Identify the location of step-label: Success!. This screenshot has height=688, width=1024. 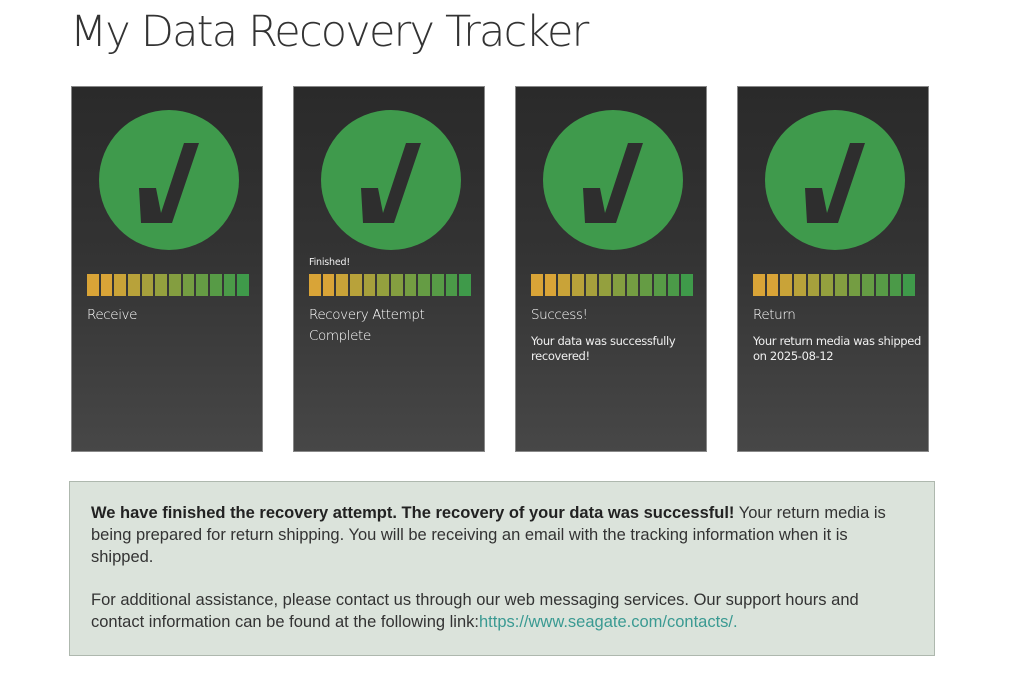
(559, 315).